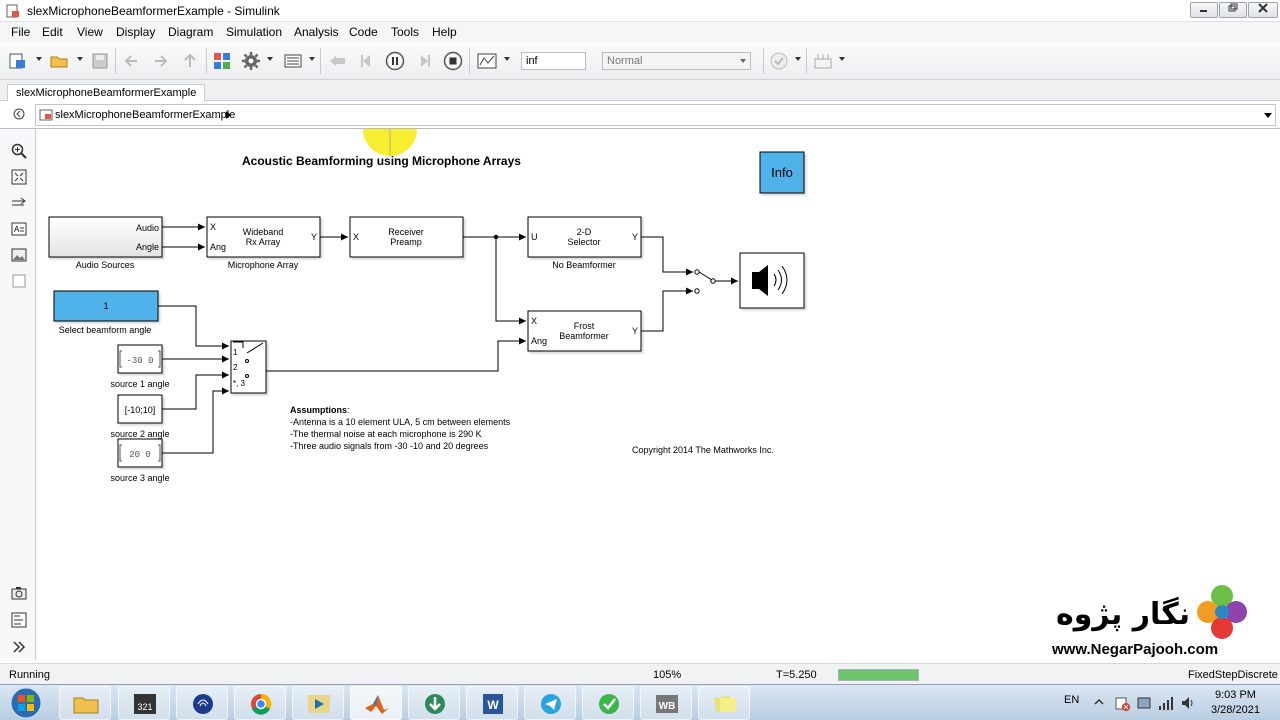  Describe the element at coordinates (19, 255) in the screenshot. I see `image-icon` at that location.